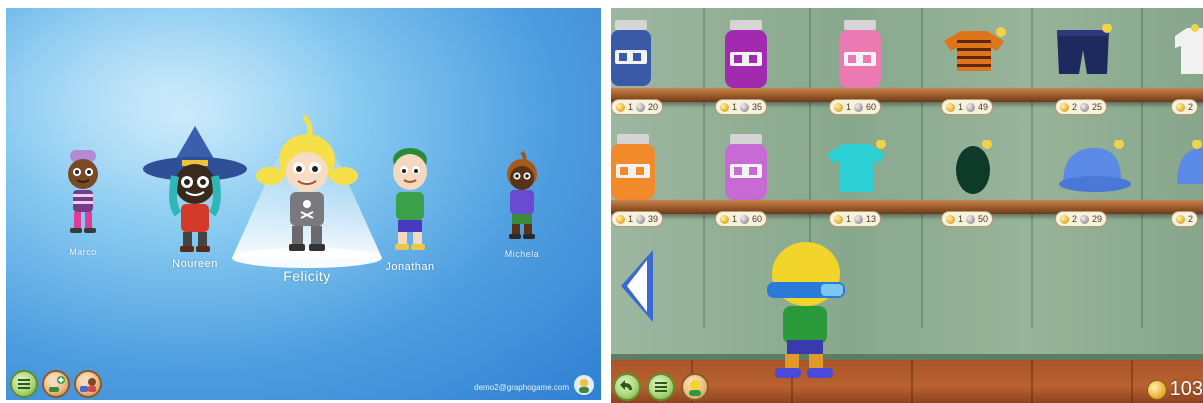  I want to click on character-name-michela: Michela, so click(522, 254).